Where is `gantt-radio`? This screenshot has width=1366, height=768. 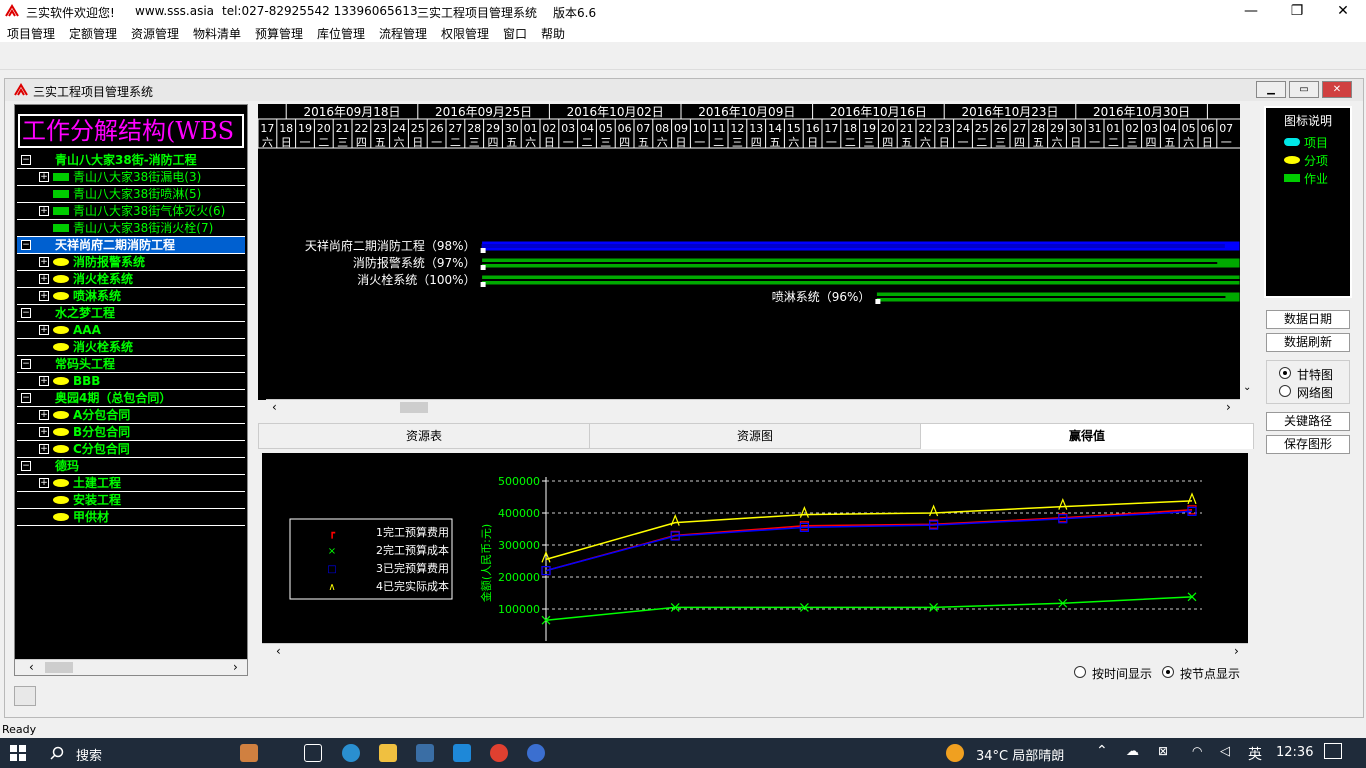
gantt-radio is located at coordinates (1285, 373).